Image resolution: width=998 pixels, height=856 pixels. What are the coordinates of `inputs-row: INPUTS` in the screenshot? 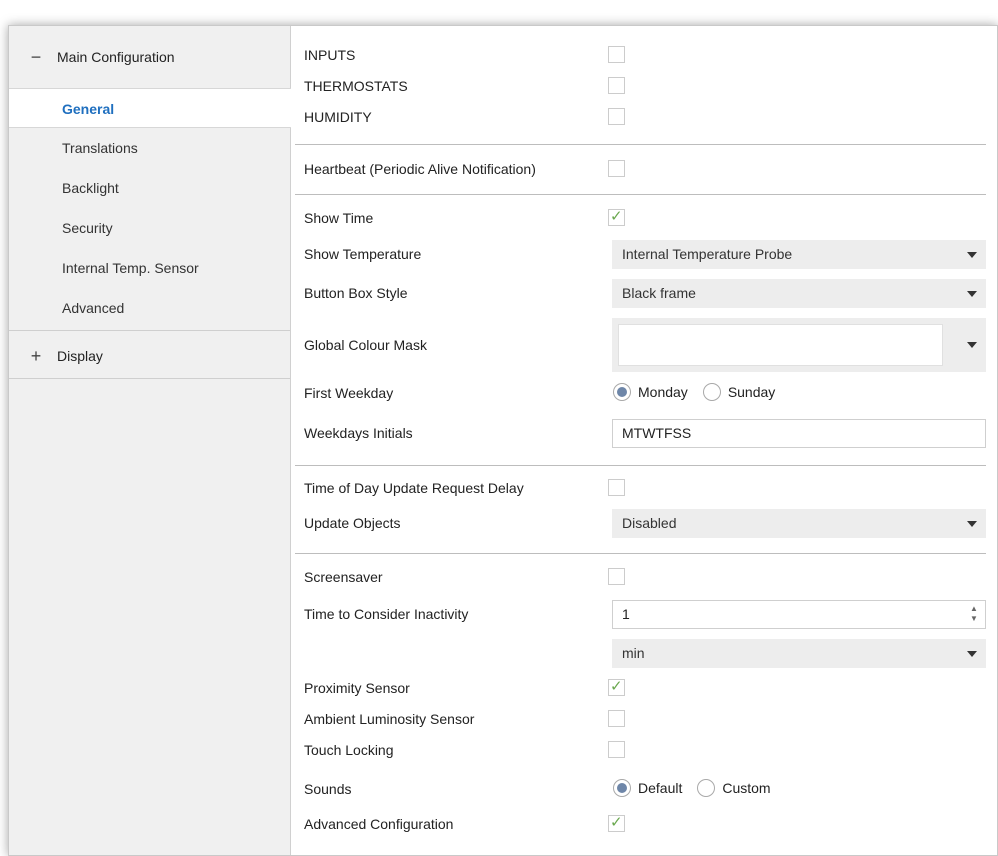 It's located at (644, 56).